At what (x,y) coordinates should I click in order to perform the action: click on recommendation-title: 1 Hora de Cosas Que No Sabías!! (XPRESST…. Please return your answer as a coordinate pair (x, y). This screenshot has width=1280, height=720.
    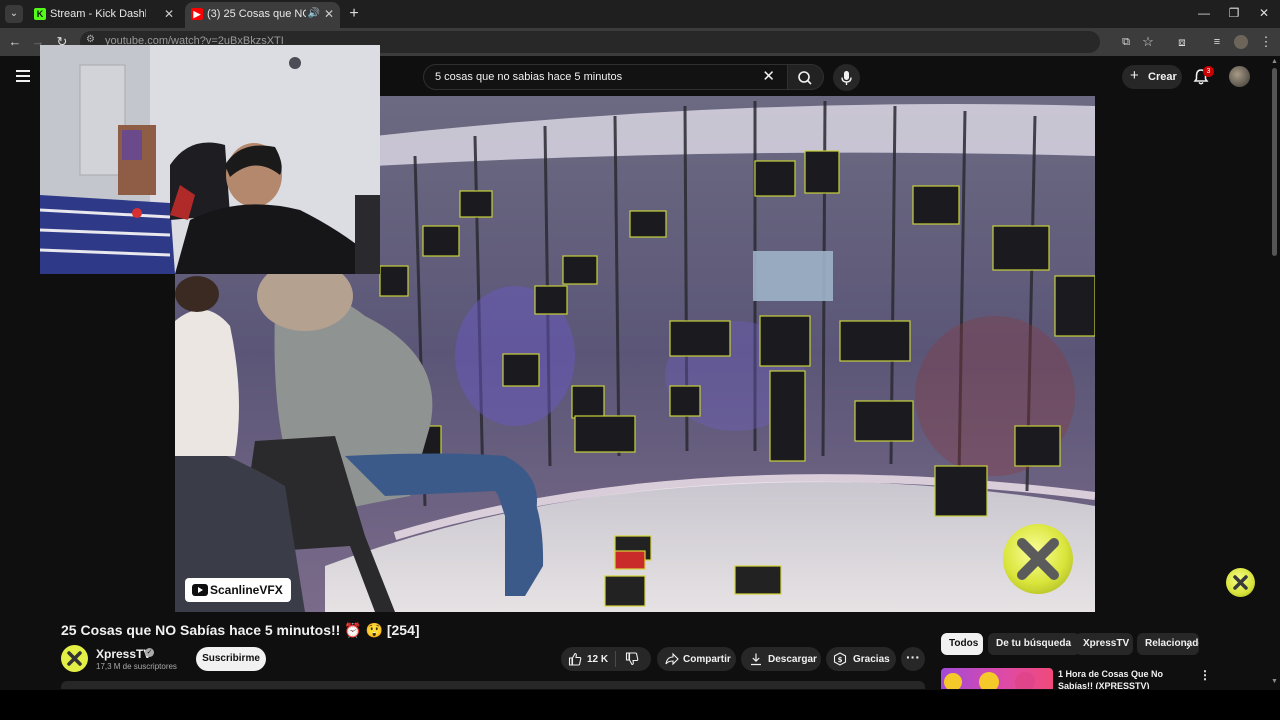
    Looking at the image, I should click on (1123, 678).